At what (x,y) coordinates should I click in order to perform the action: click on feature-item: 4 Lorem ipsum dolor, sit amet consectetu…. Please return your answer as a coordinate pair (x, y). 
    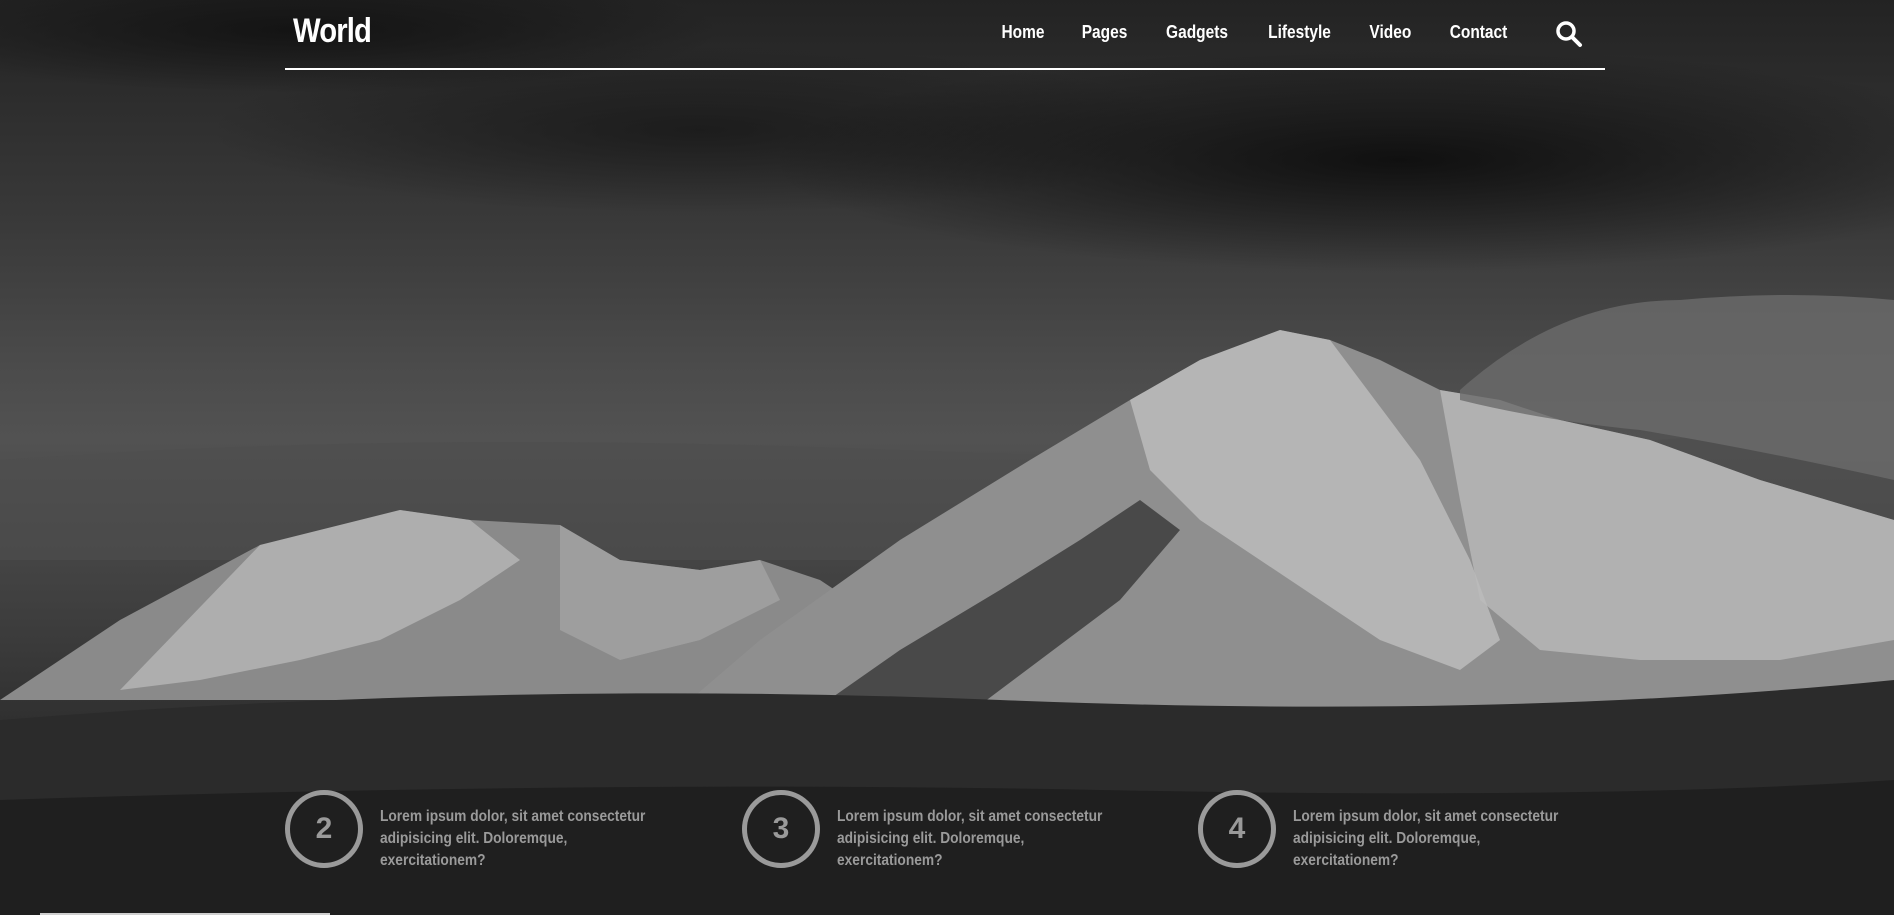
    Looking at the image, I should click on (1408, 830).